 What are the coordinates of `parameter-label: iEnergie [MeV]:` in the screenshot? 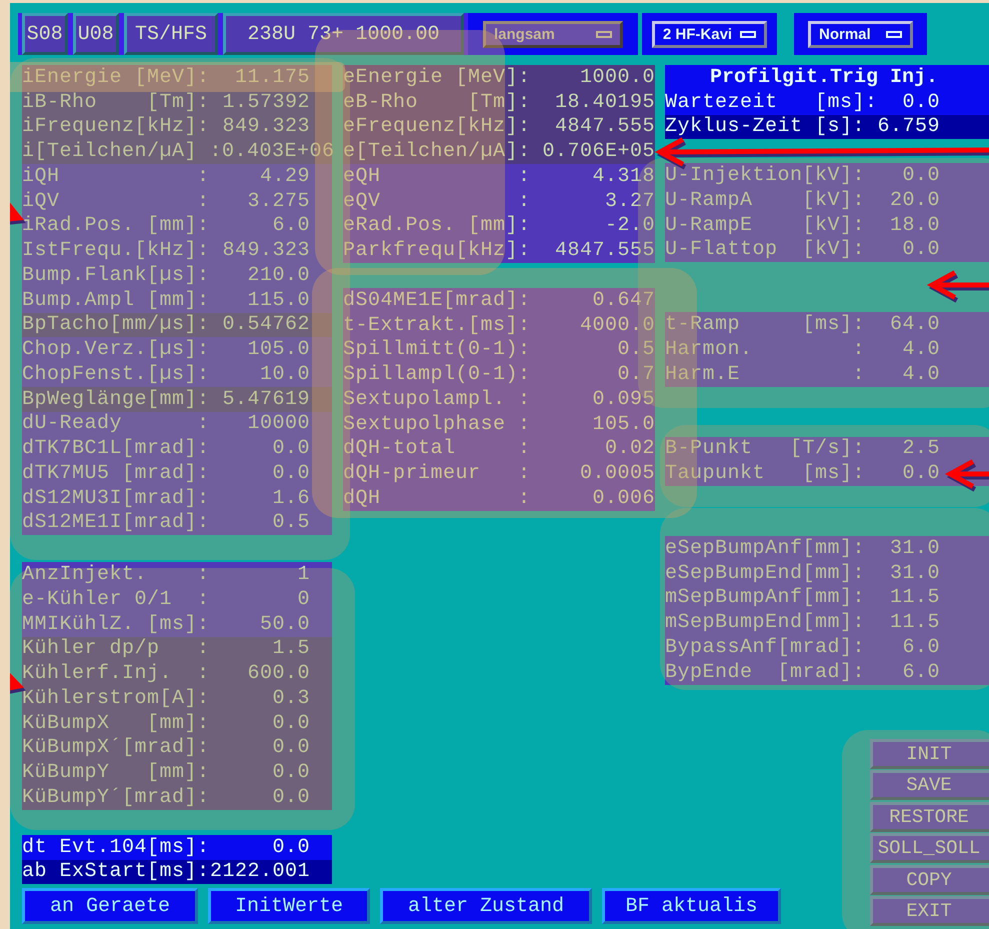 It's located at (116, 77).